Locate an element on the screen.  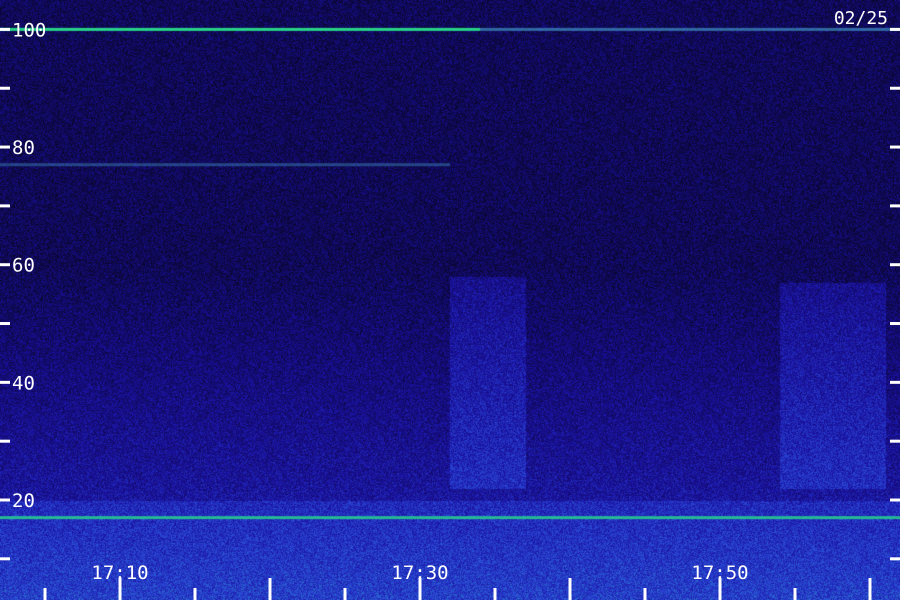
y-tick-label: 40 is located at coordinates (23, 383).